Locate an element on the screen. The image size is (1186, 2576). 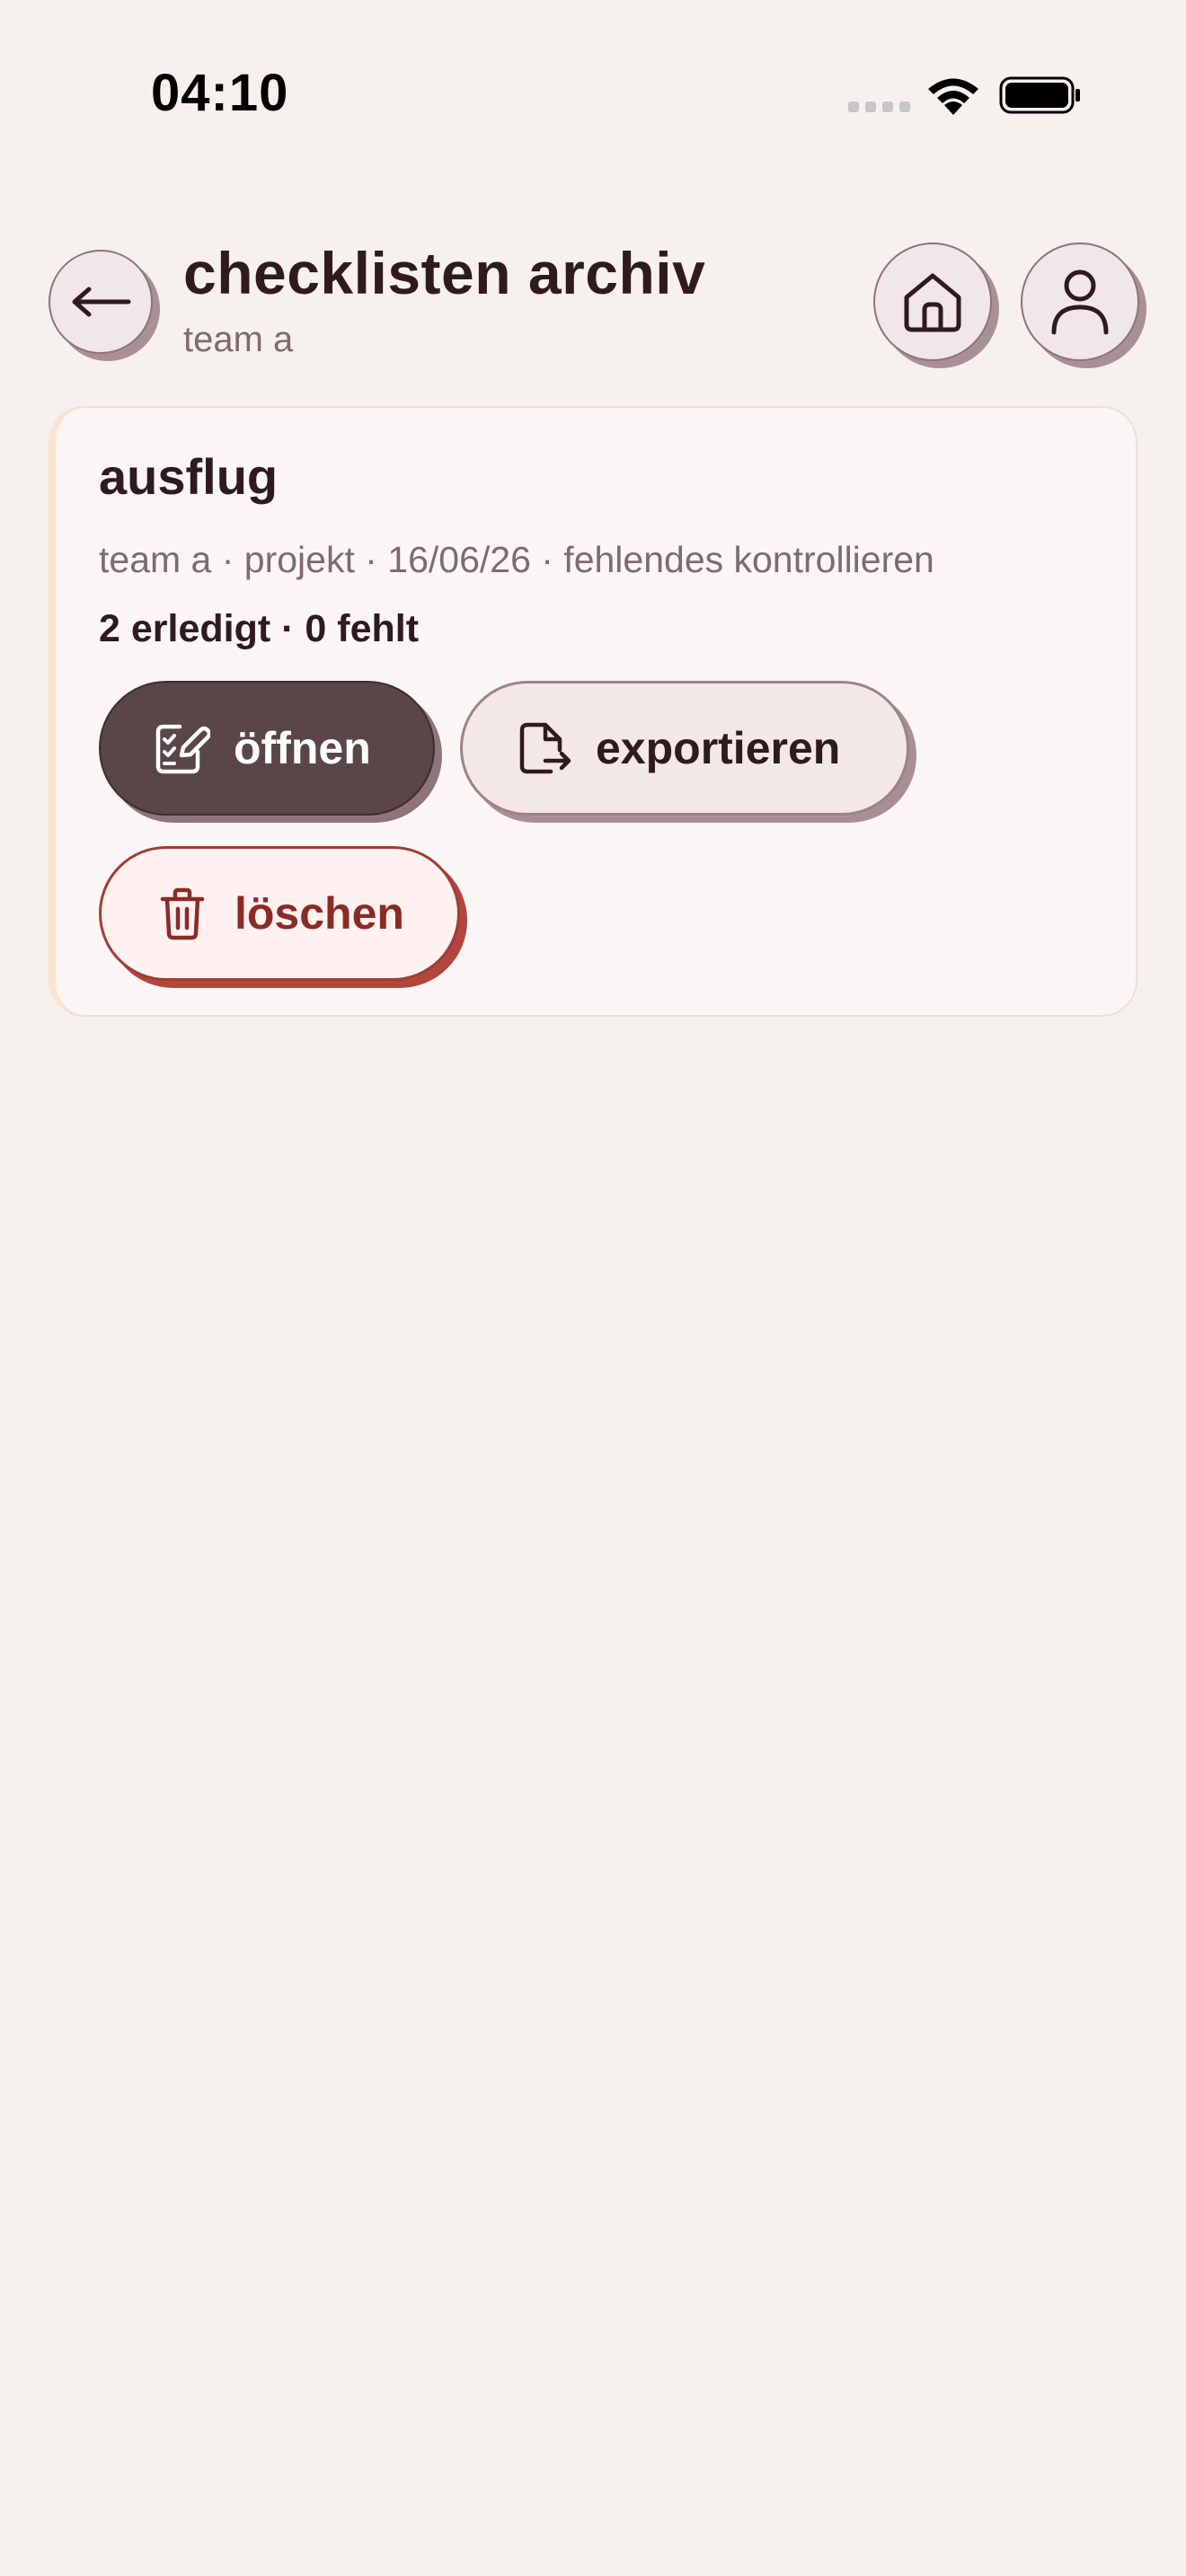
status-time: 04:10 is located at coordinates (220, 93).